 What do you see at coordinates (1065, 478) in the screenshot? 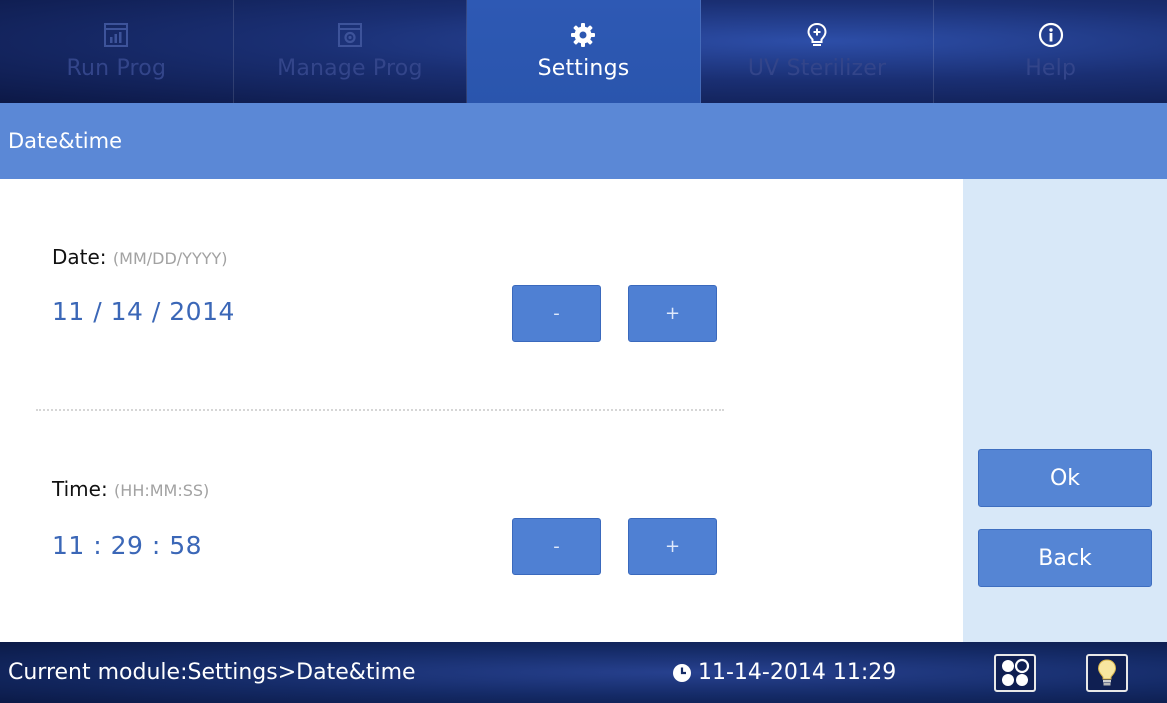
I see `ok-button: Ok` at bounding box center [1065, 478].